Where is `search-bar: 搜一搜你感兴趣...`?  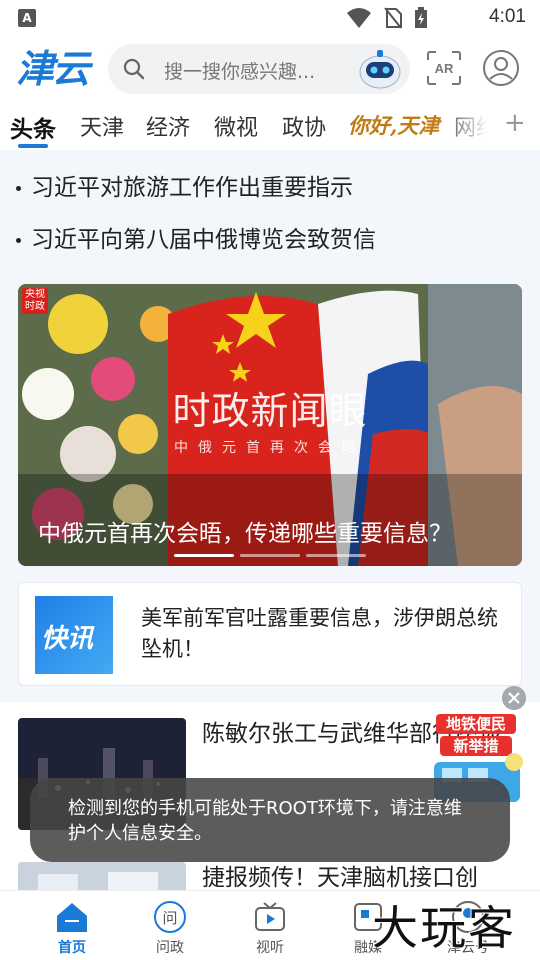
search-bar: 搜一搜你感兴趣... is located at coordinates (259, 69).